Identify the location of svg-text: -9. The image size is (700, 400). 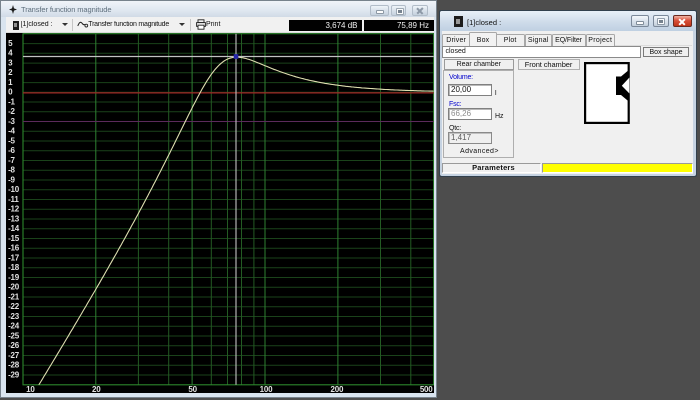
(11, 179).